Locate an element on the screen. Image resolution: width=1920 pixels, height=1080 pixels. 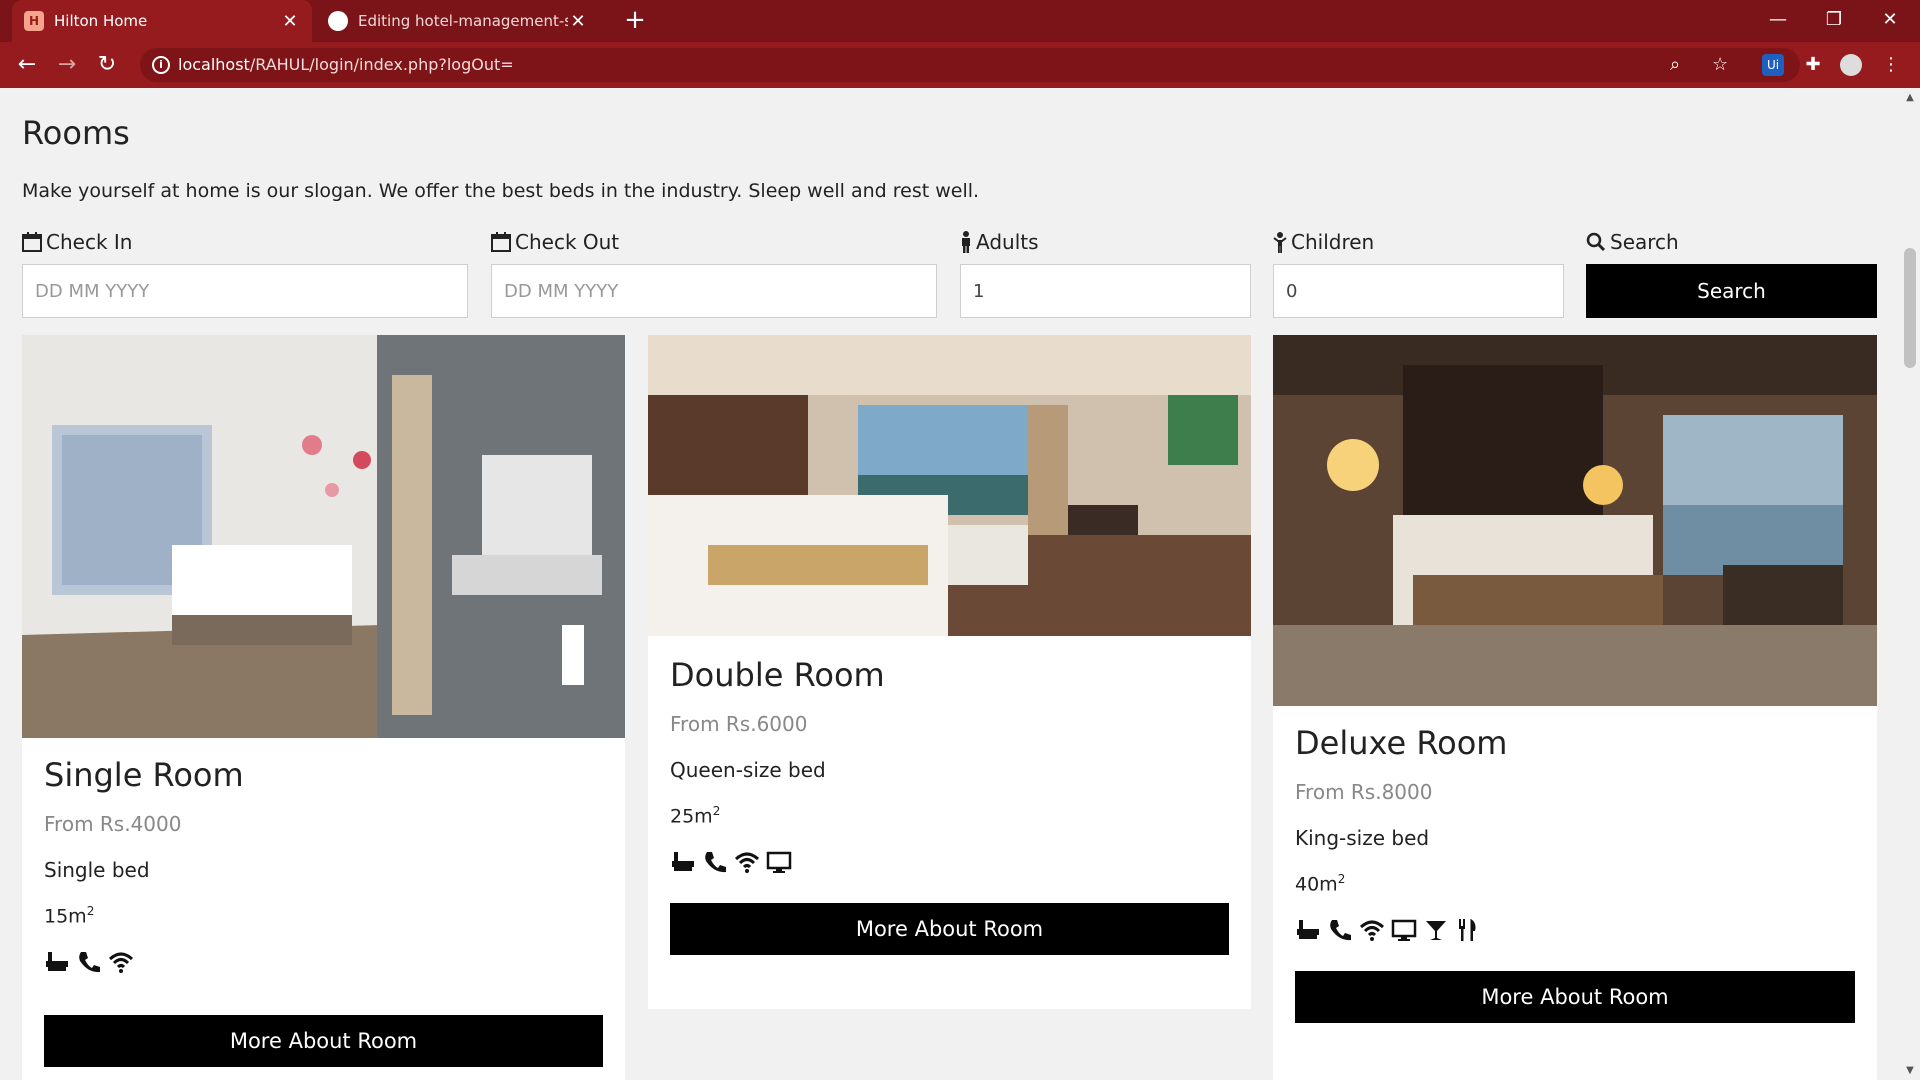
check-out-label: Check Out is located at coordinates (714, 242).